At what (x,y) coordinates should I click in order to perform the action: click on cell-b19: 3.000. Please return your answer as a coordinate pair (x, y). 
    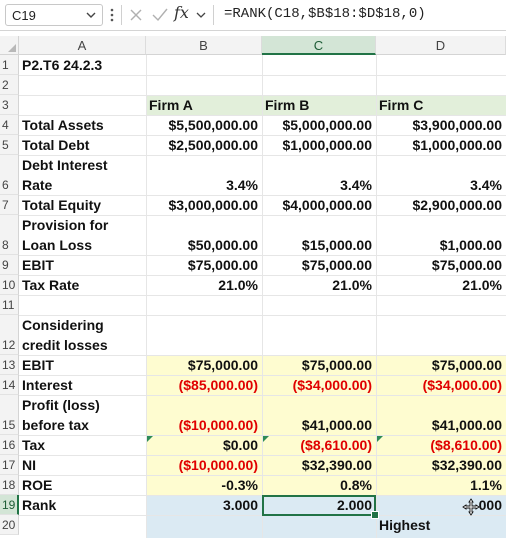
    Looking at the image, I should click on (204, 505).